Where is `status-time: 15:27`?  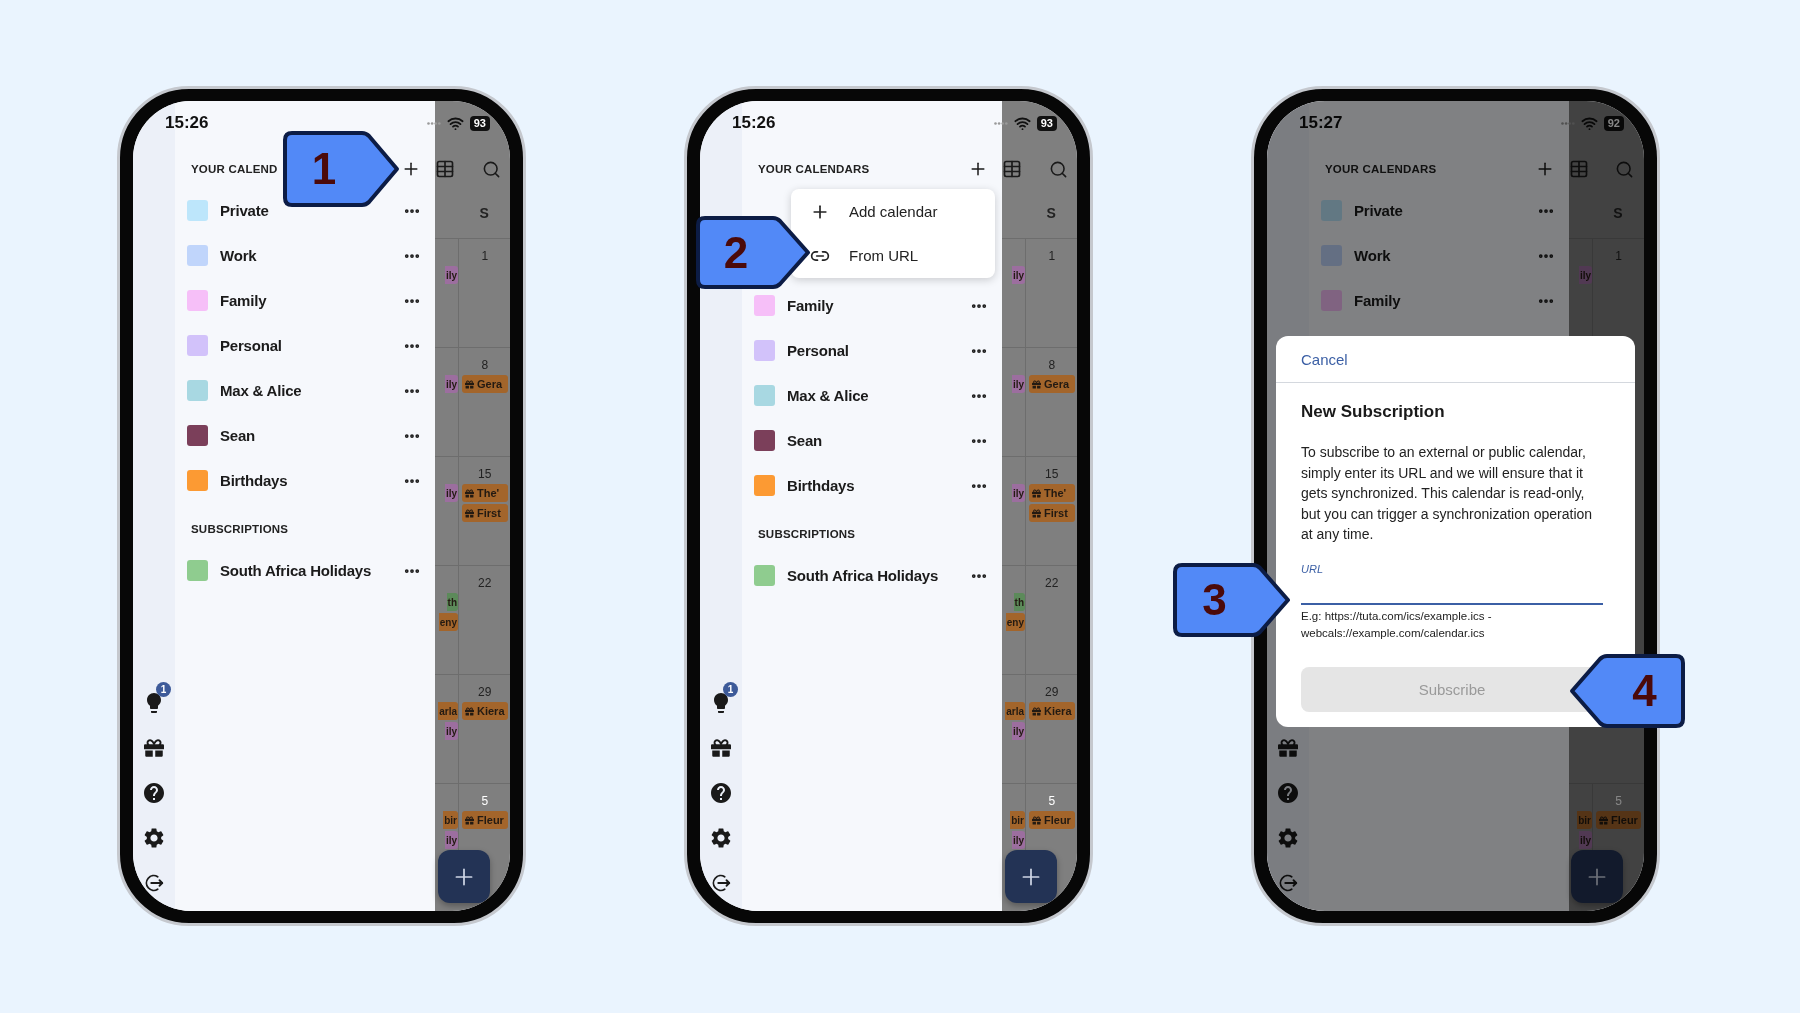 status-time: 15:27 is located at coordinates (1321, 123).